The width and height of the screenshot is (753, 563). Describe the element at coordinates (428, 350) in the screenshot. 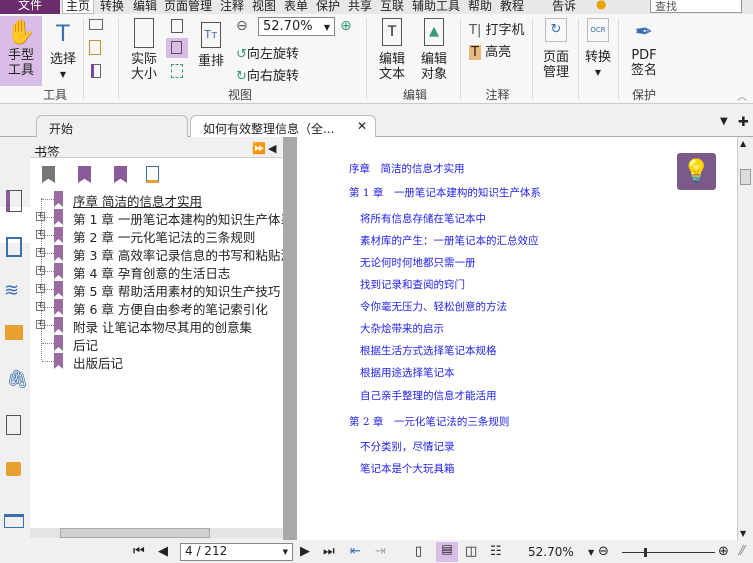

I see `toc-entry: 根据生活方式选择笔记本规格` at that location.